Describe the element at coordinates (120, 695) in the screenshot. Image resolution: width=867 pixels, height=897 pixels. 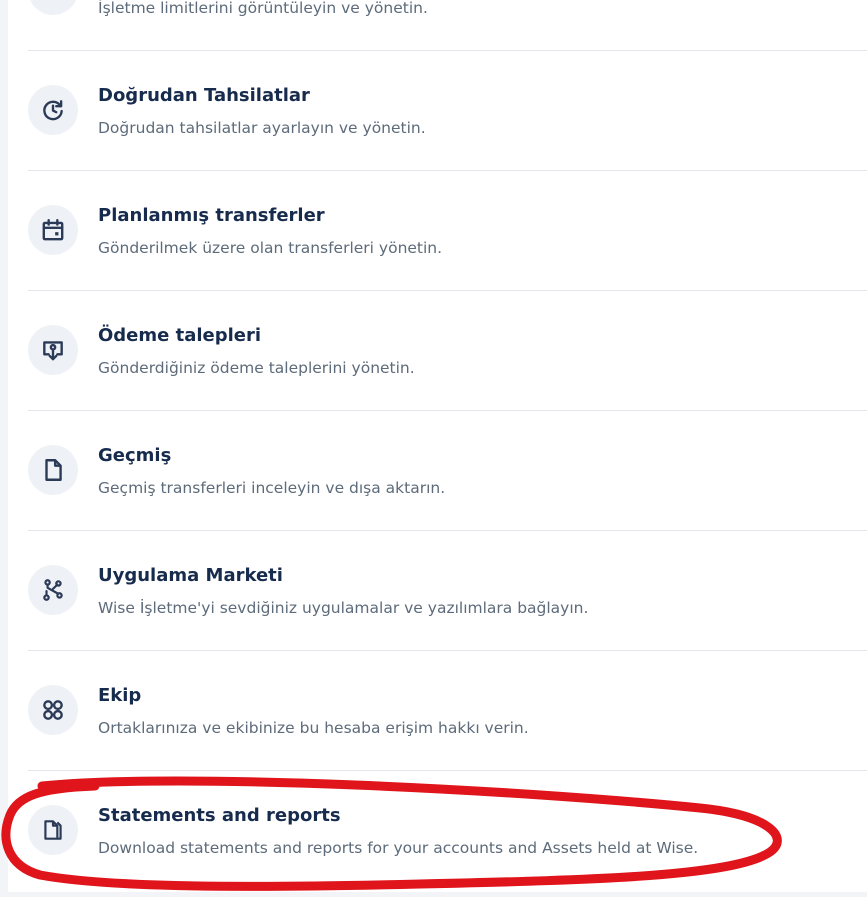
I see `menu-item-title: Ekip` at that location.